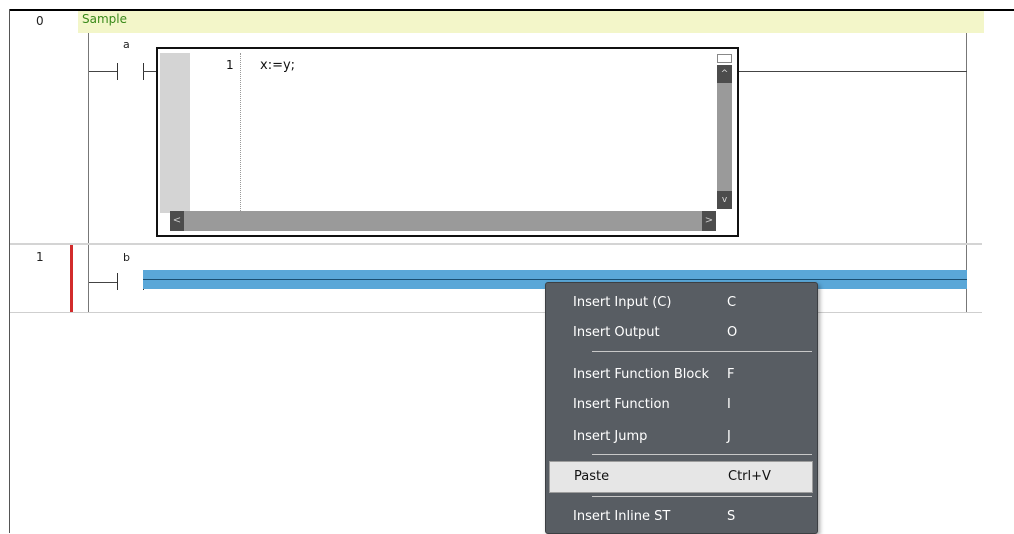 The height and width of the screenshot is (534, 1014). Describe the element at coordinates (681, 517) in the screenshot. I see `menu-item-insert-inline-st: Insert Inline ST S` at that location.